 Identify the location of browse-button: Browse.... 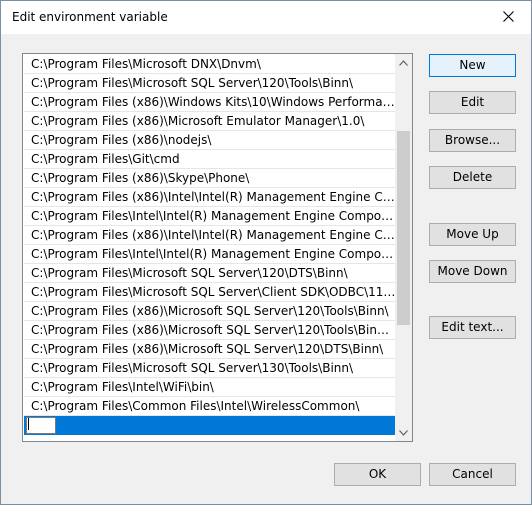
(472, 140).